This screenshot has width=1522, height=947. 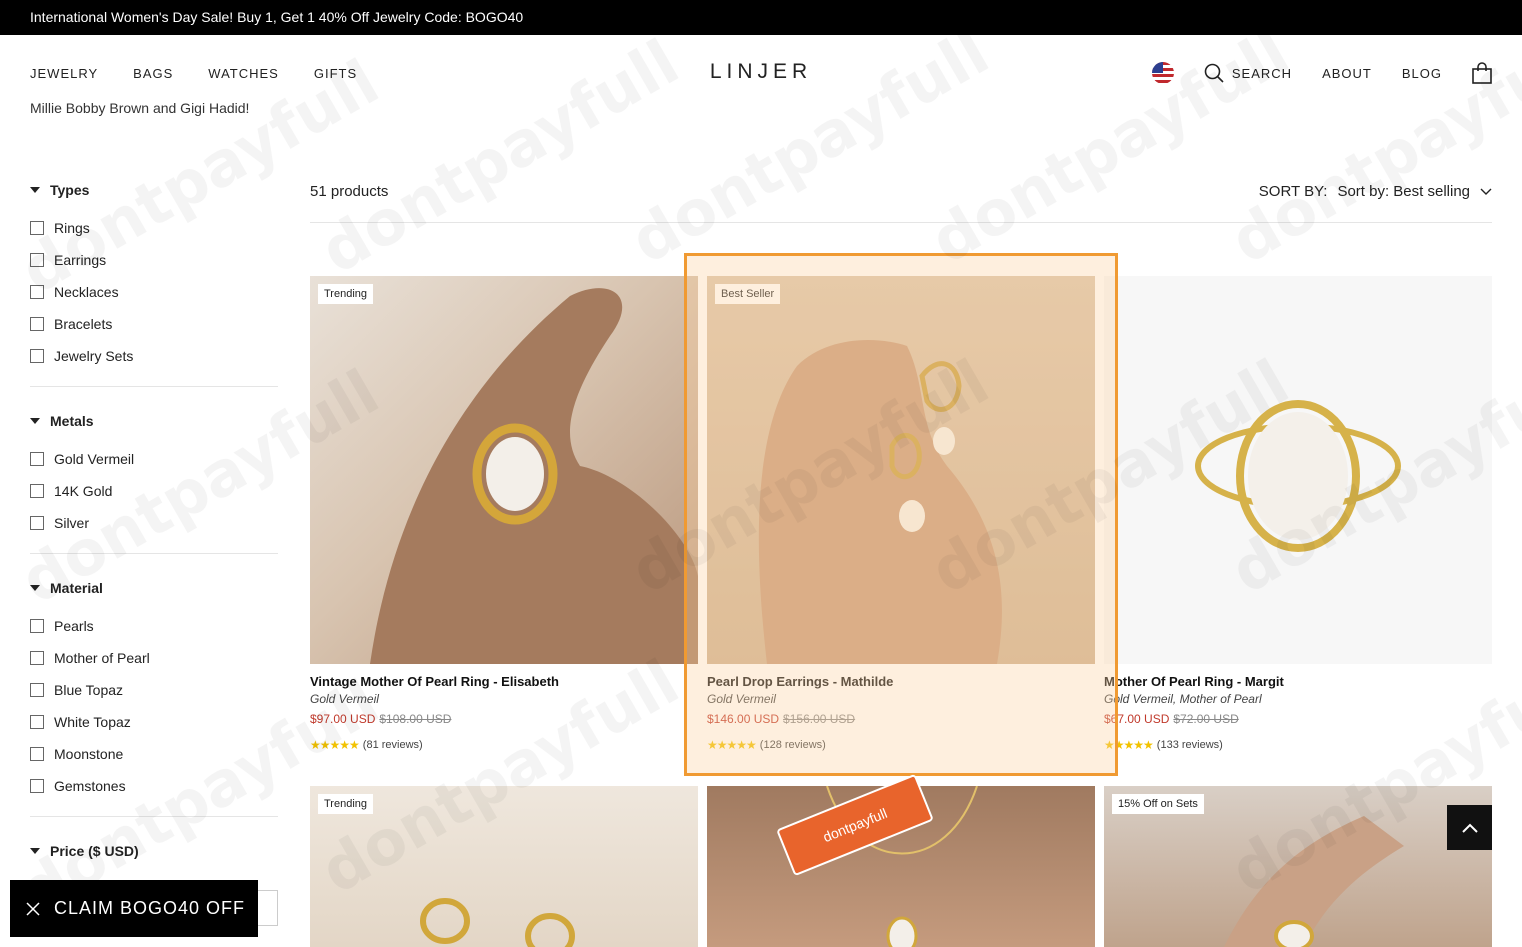 What do you see at coordinates (154, 324) in the screenshot?
I see `filter-option-bracelets: Bracelets` at bounding box center [154, 324].